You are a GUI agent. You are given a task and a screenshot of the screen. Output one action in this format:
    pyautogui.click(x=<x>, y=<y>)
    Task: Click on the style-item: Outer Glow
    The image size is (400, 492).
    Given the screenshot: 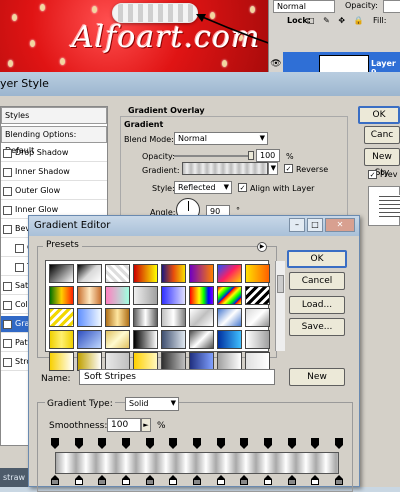 What is the action you would take?
    pyautogui.click(x=54, y=191)
    